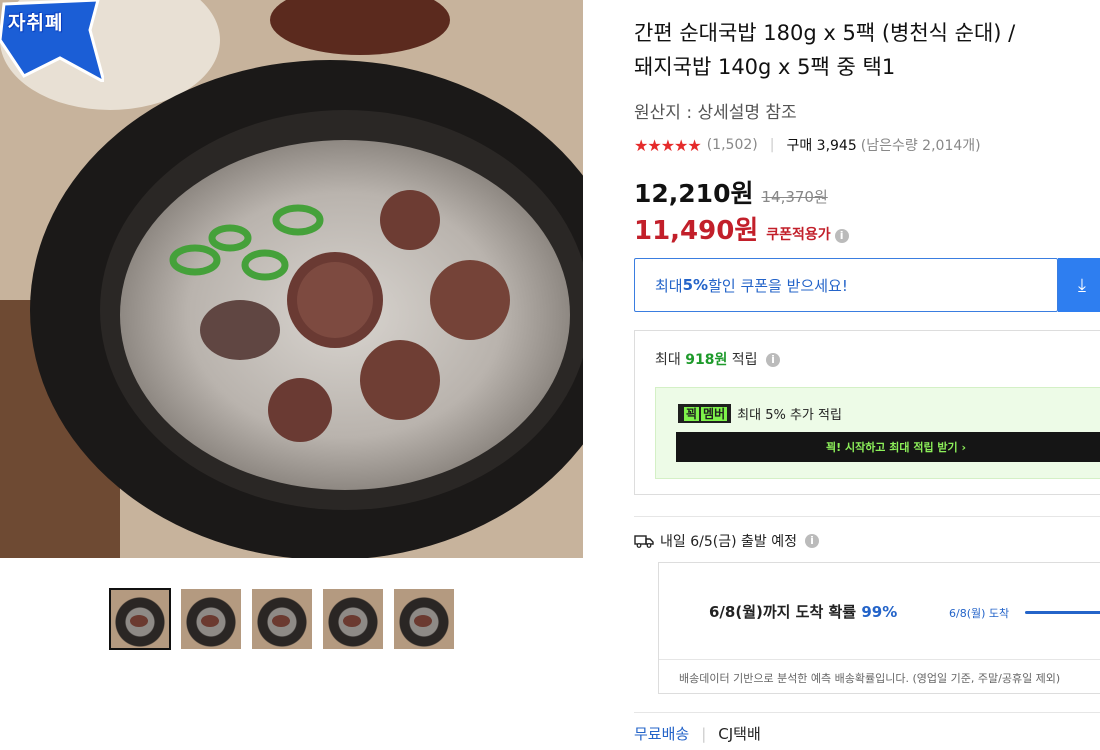 The height and width of the screenshot is (750, 1100). I want to click on reward-suffix: 적립, so click(742, 360).